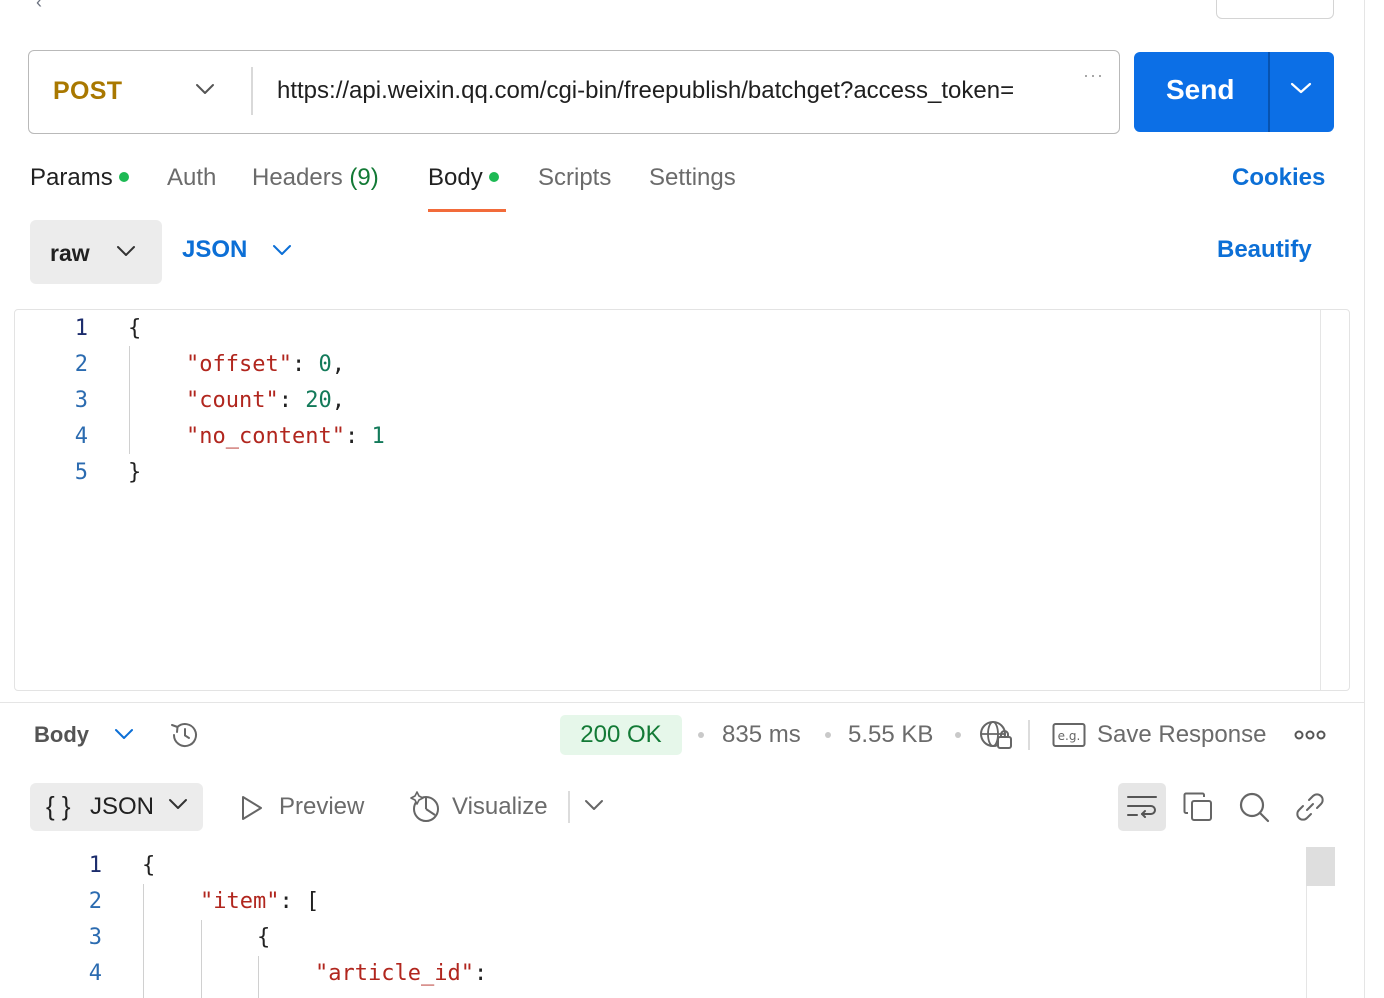  I want to click on tab-scripts: Scripts, so click(574, 178).